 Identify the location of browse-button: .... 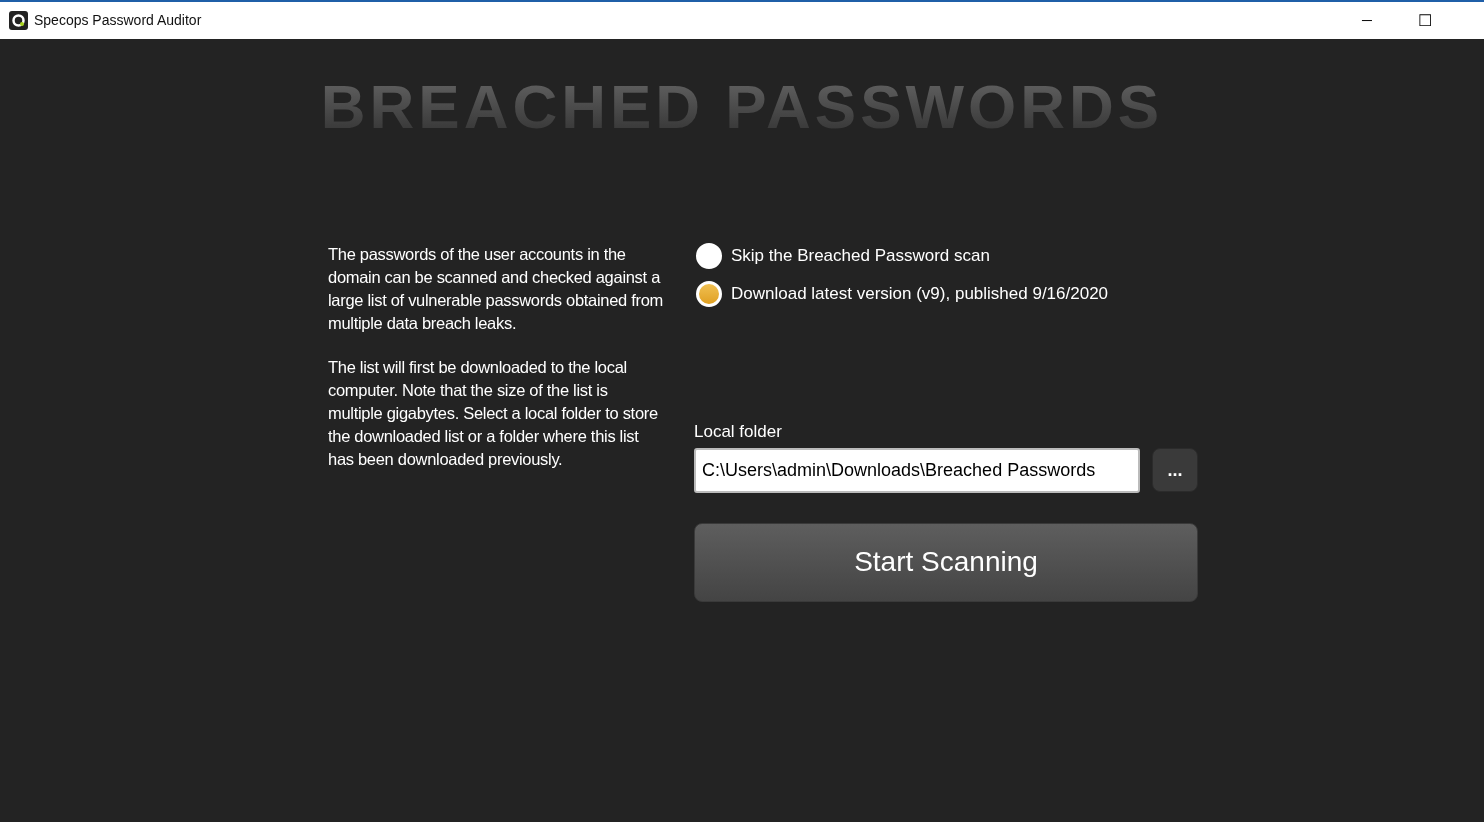
(1175, 470).